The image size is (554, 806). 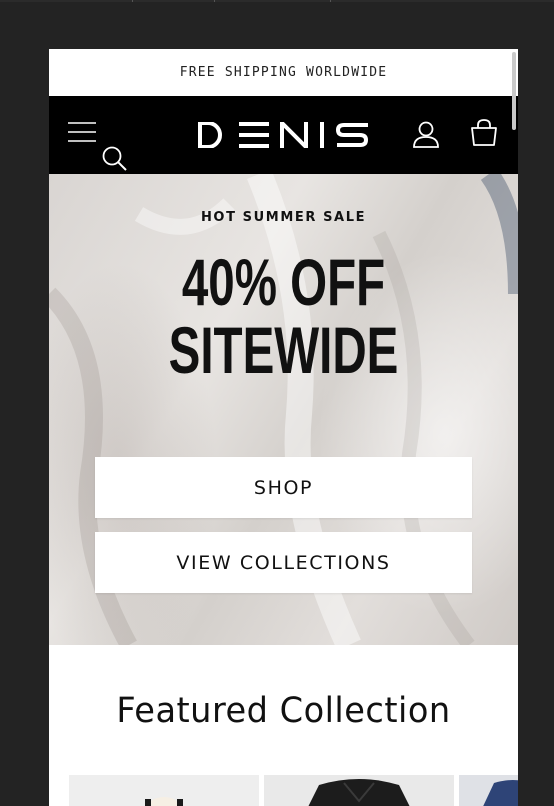 I want to click on featured-collection-title: Featured Collection, so click(x=283, y=711).